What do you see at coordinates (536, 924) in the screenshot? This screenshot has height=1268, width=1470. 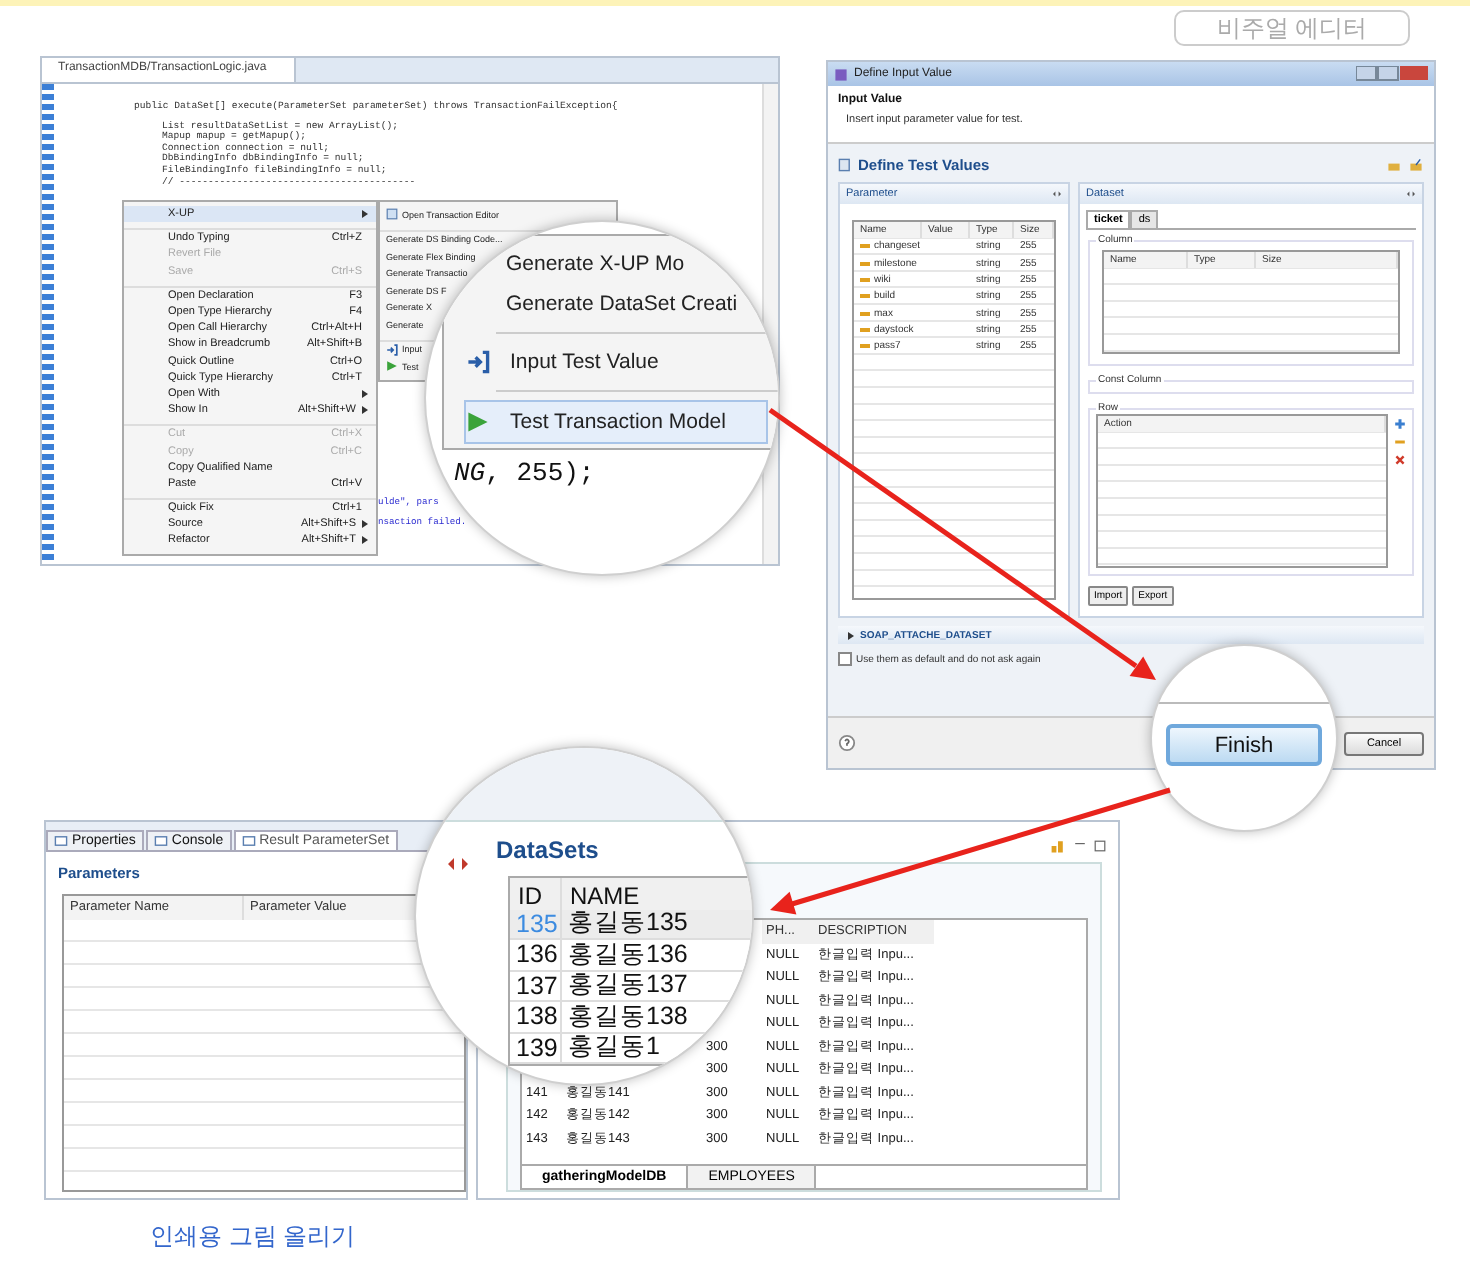 I see `table-cell: 135` at bounding box center [536, 924].